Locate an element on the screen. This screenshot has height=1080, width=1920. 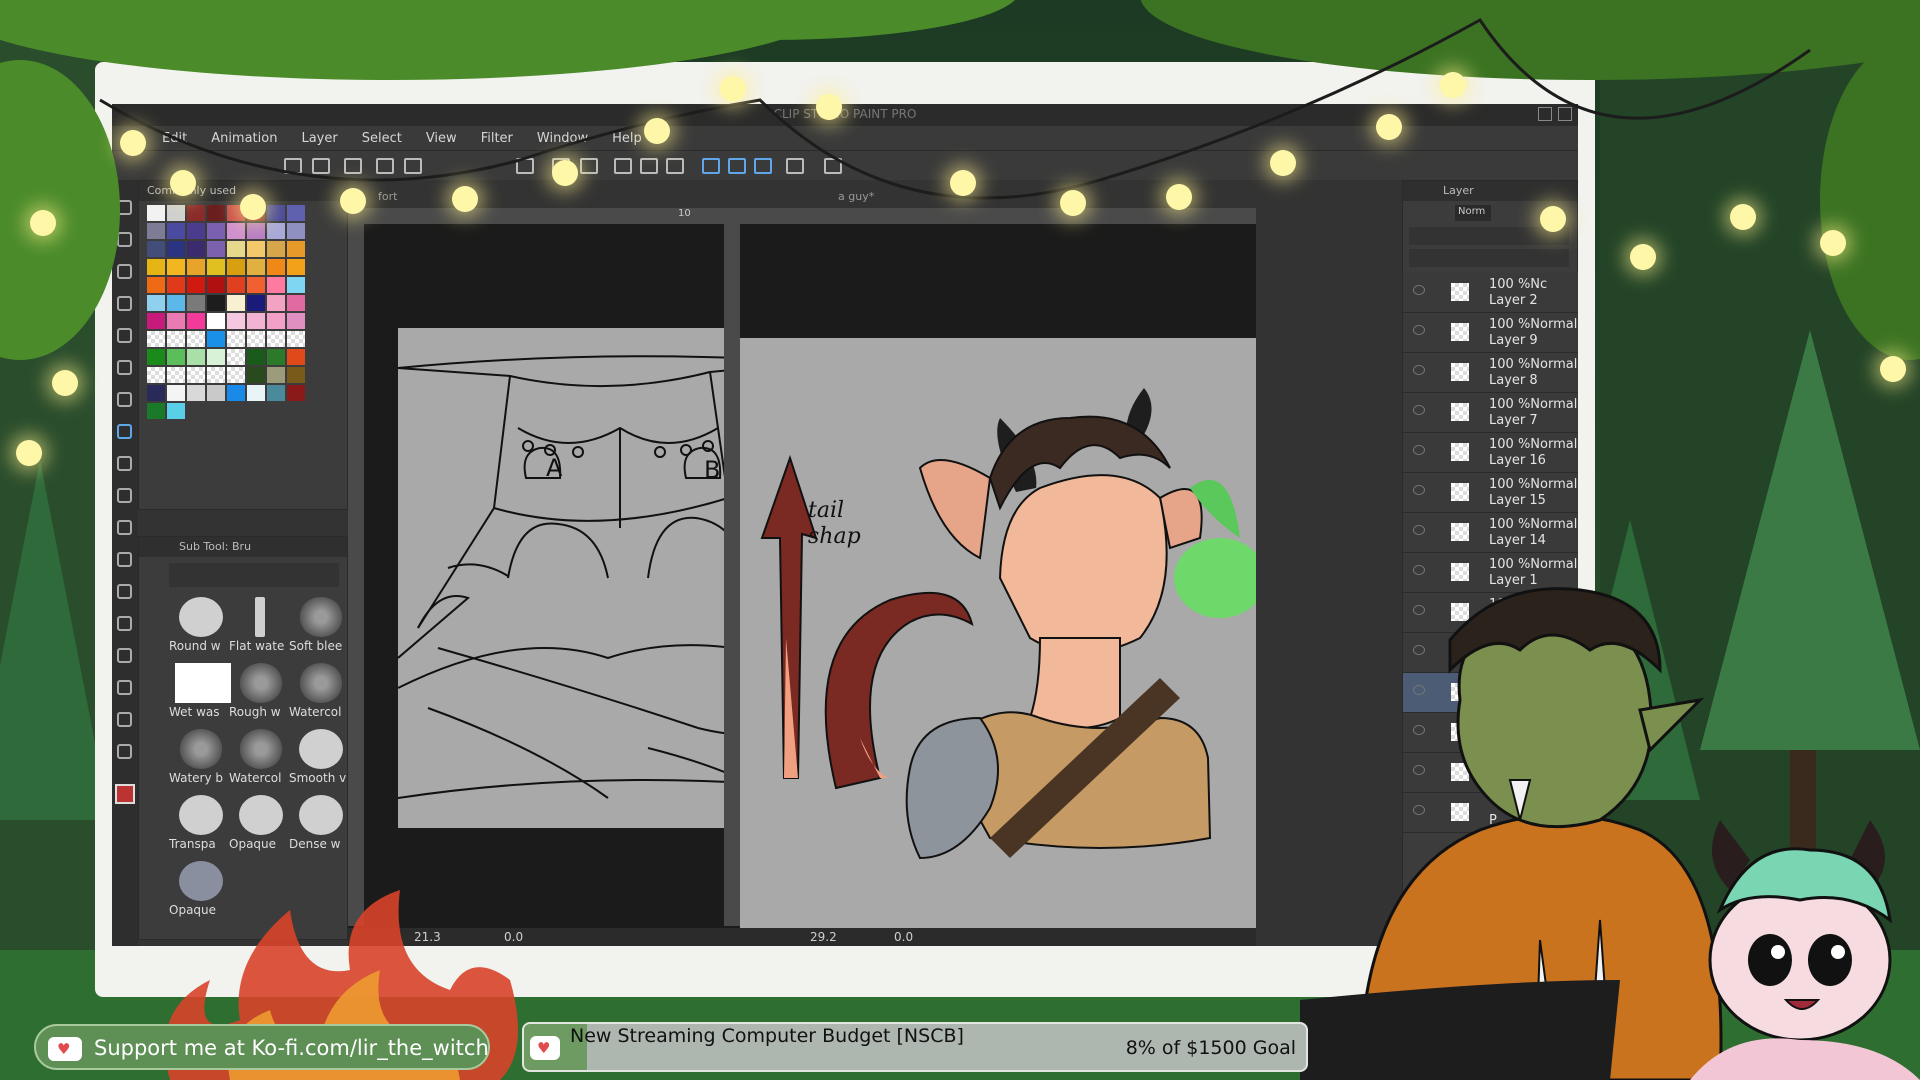
goal-title: New Streaming Computer Budget [NSCB] is located at coordinates (767, 1036).